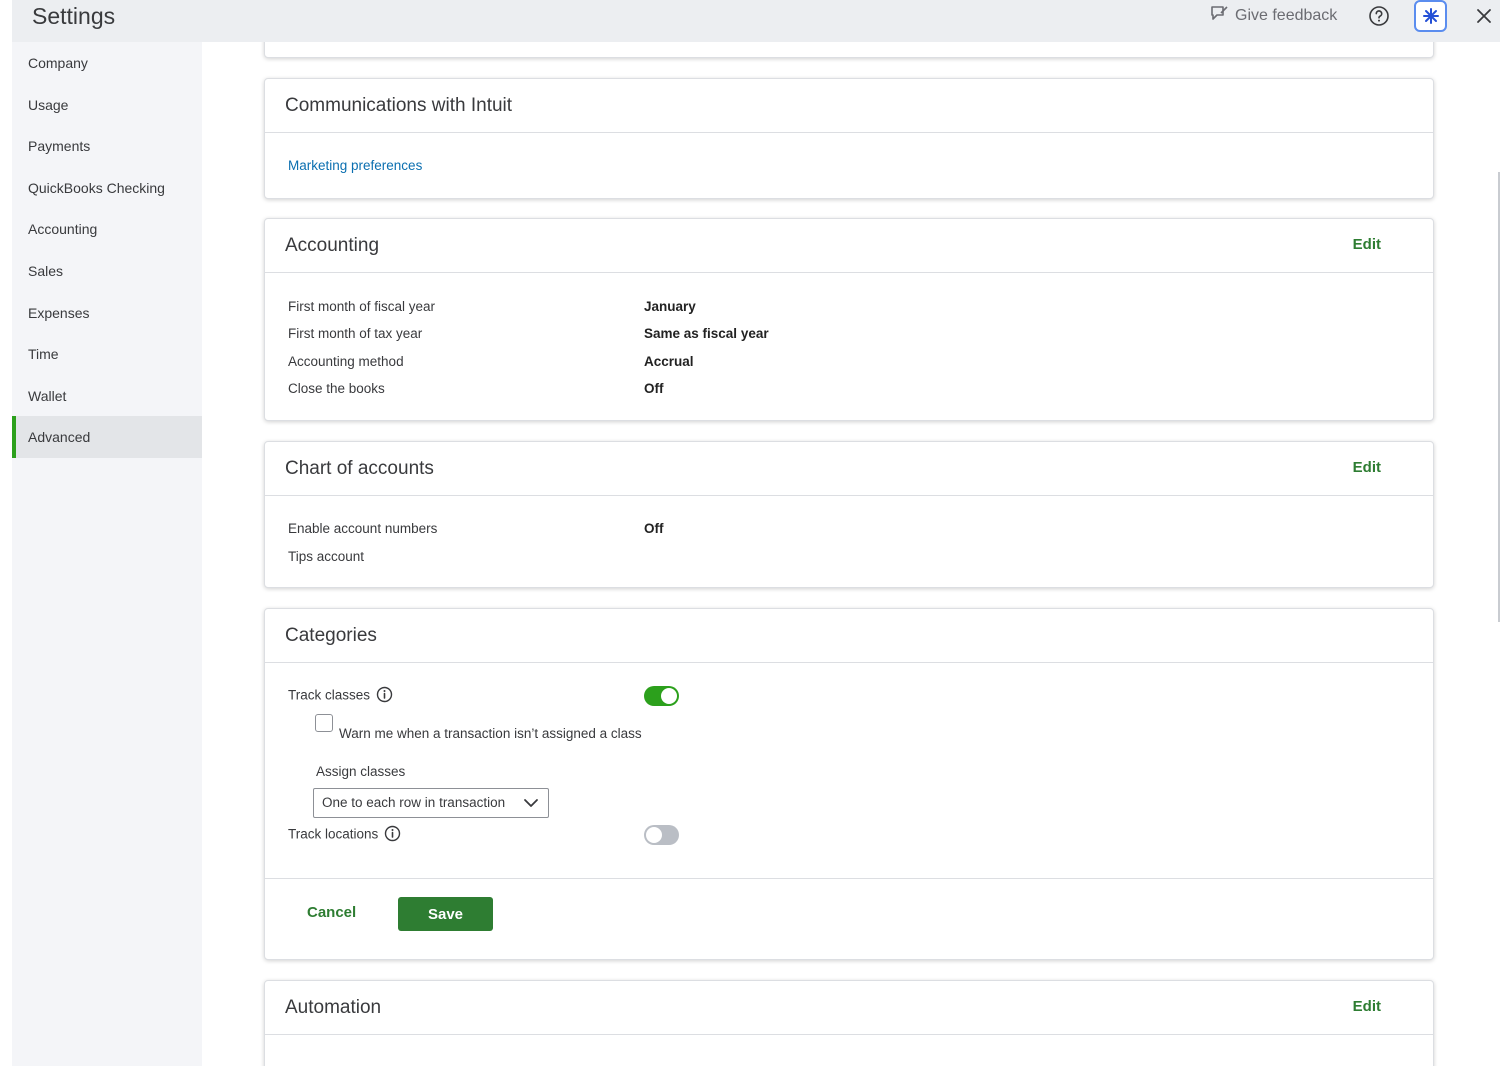  Describe the element at coordinates (706, 333) in the screenshot. I see `tax-year-value: Same as fiscal year` at that location.